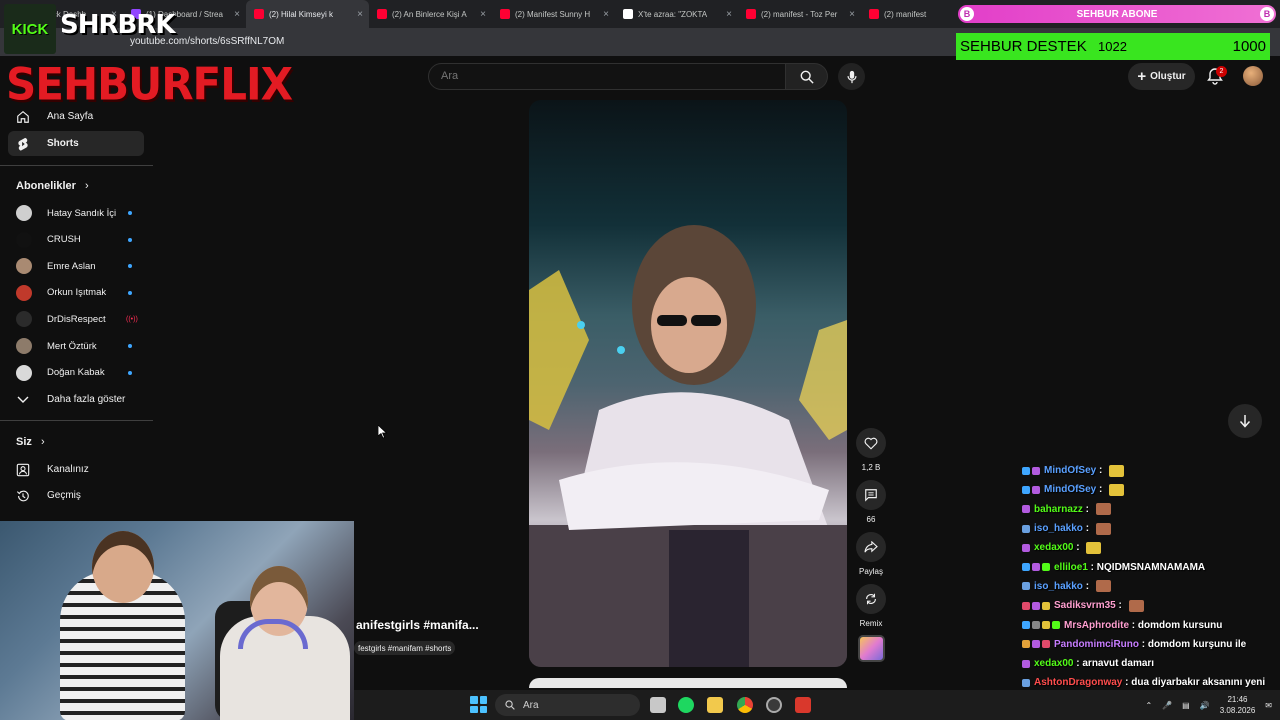 Image resolution: width=1280 pixels, height=720 pixels. I want to click on comment-action: 66, so click(871, 502).